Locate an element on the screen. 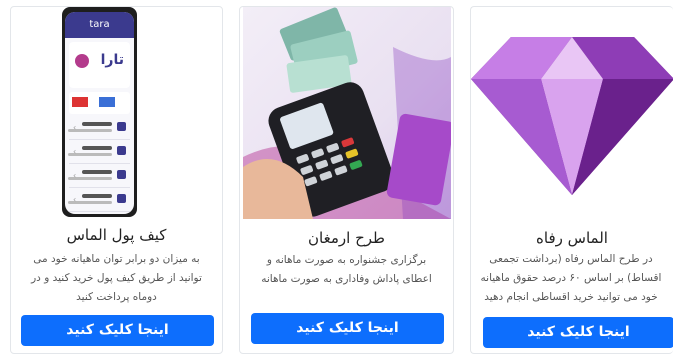 The image size is (673, 354). phone-screen: tara تارا ‹ ‹ ‹ ‹ ‹ is located at coordinates (99, 113).